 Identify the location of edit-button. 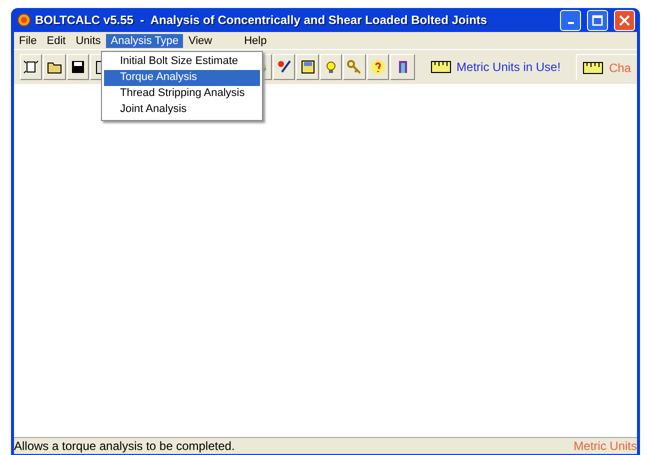
(284, 67).